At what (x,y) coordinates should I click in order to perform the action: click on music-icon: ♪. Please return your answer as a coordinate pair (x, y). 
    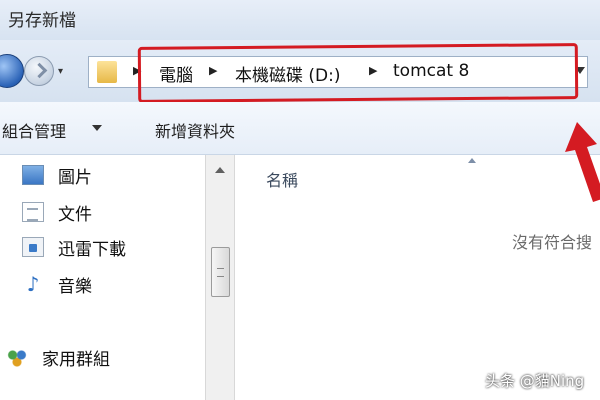
    Looking at the image, I should click on (33, 284).